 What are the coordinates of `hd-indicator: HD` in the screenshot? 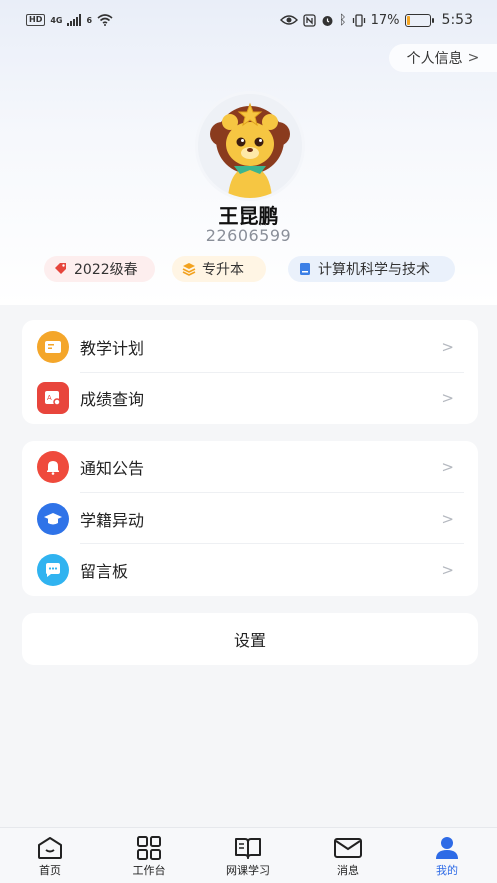 It's located at (36, 20).